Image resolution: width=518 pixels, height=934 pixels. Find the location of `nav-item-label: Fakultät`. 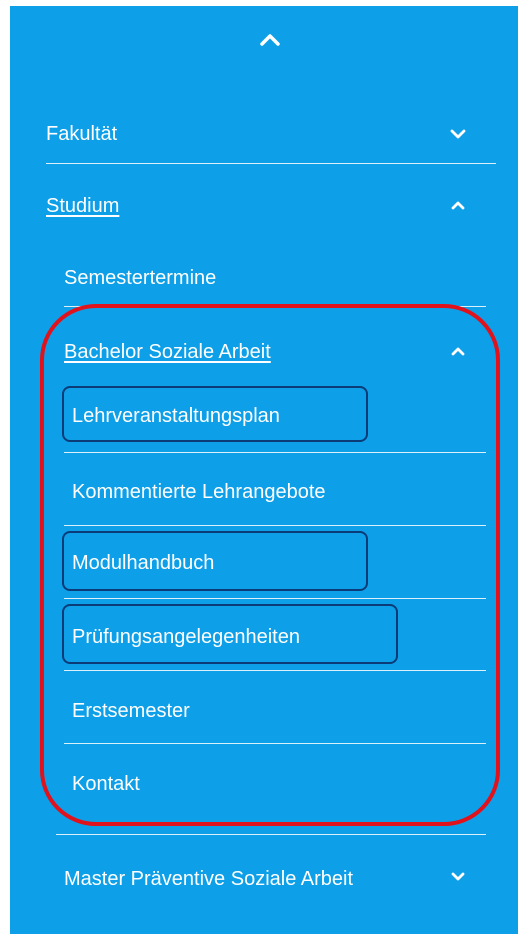

nav-item-label: Fakultät is located at coordinates (82, 134).